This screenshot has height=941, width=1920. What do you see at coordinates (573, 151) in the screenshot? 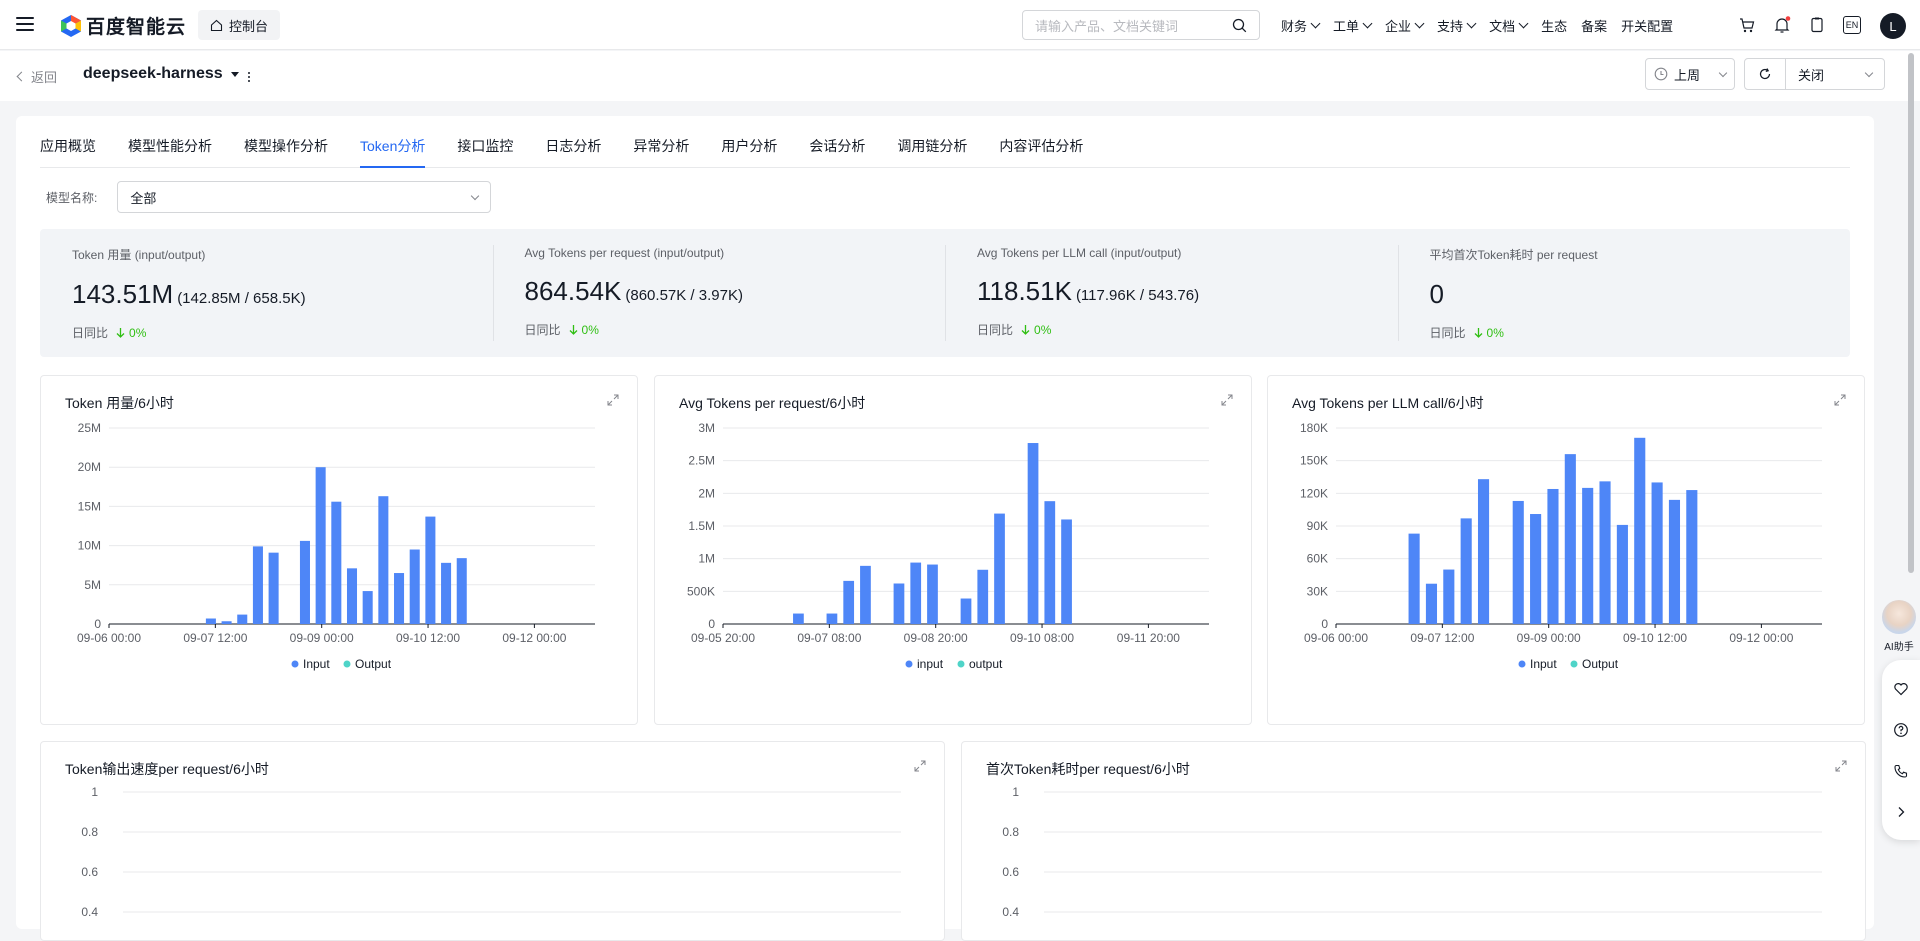
I see `tab-5: 日志分析` at bounding box center [573, 151].